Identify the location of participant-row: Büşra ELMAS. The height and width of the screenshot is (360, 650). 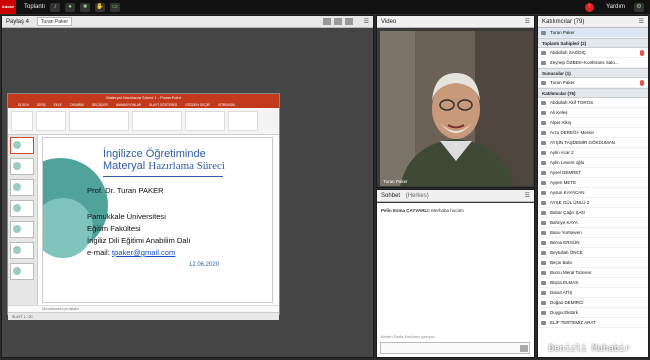
(593, 283).